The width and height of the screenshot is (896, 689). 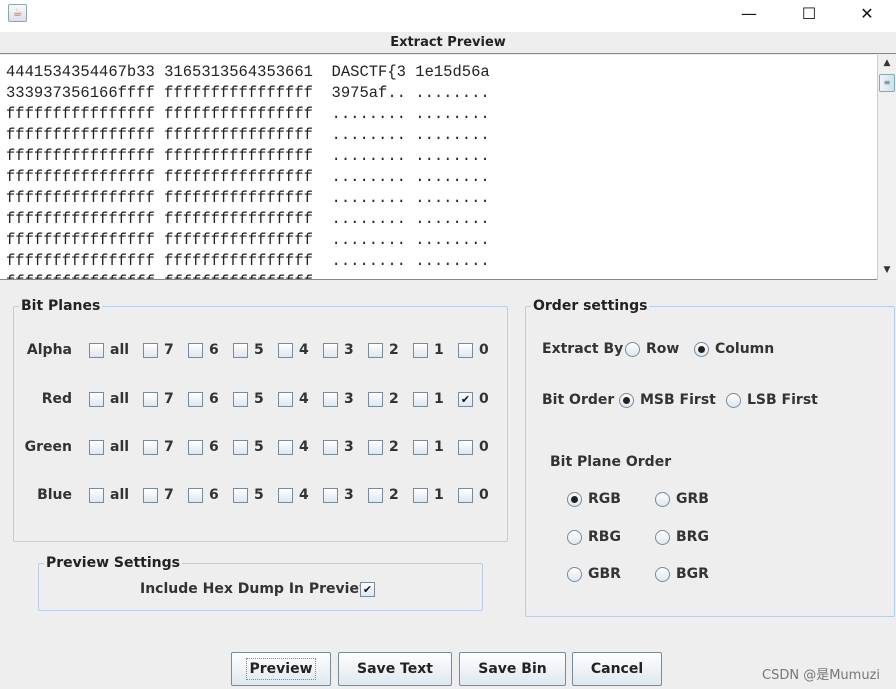 I want to click on order-settings-title: Order settings, so click(x=590, y=306).